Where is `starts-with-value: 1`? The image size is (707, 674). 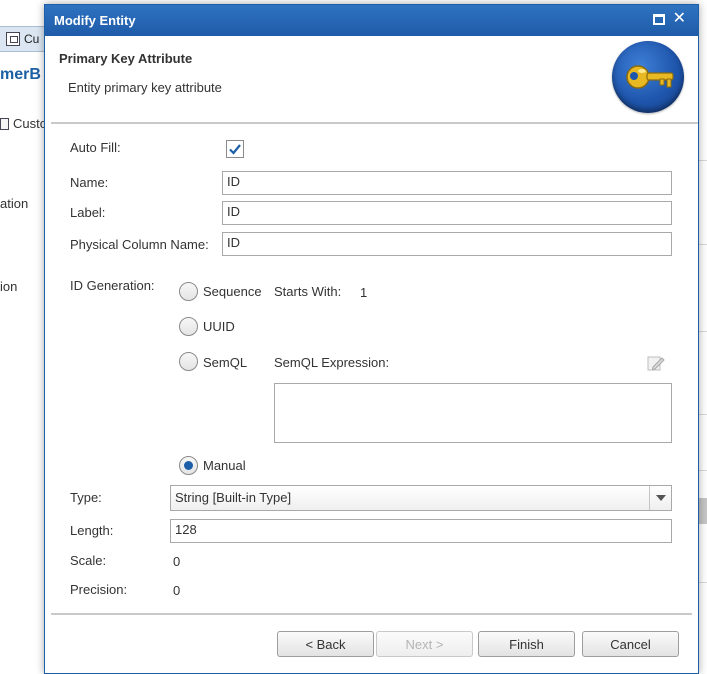
starts-with-value: 1 is located at coordinates (364, 292).